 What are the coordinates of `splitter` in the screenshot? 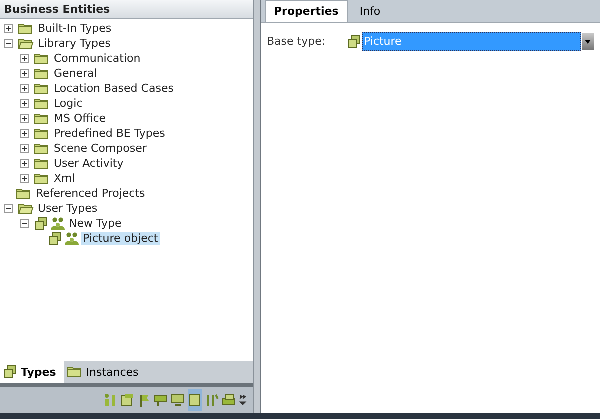 It's located at (257, 206).